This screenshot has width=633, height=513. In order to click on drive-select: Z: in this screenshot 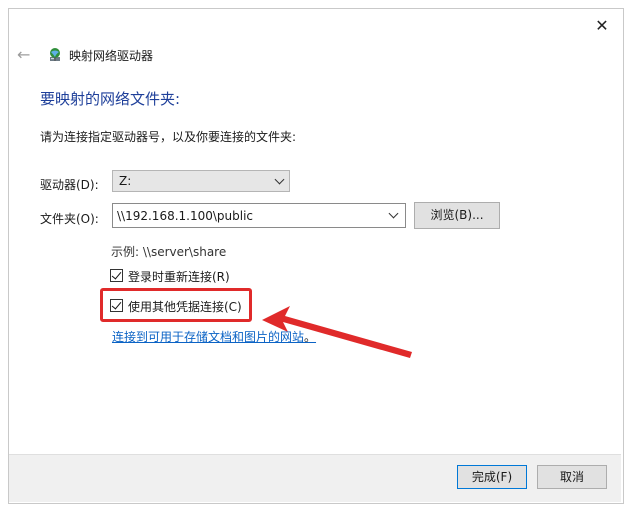, I will do `click(201, 181)`.